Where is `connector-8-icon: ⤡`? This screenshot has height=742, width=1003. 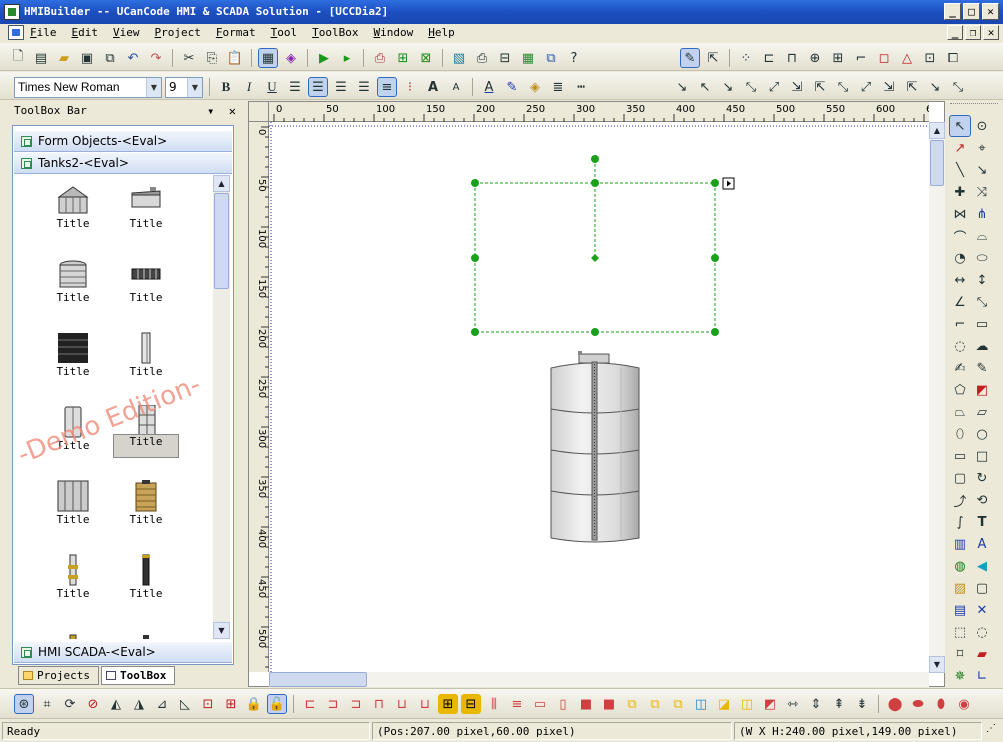
connector-8-icon: ⤡ is located at coordinates (843, 87).